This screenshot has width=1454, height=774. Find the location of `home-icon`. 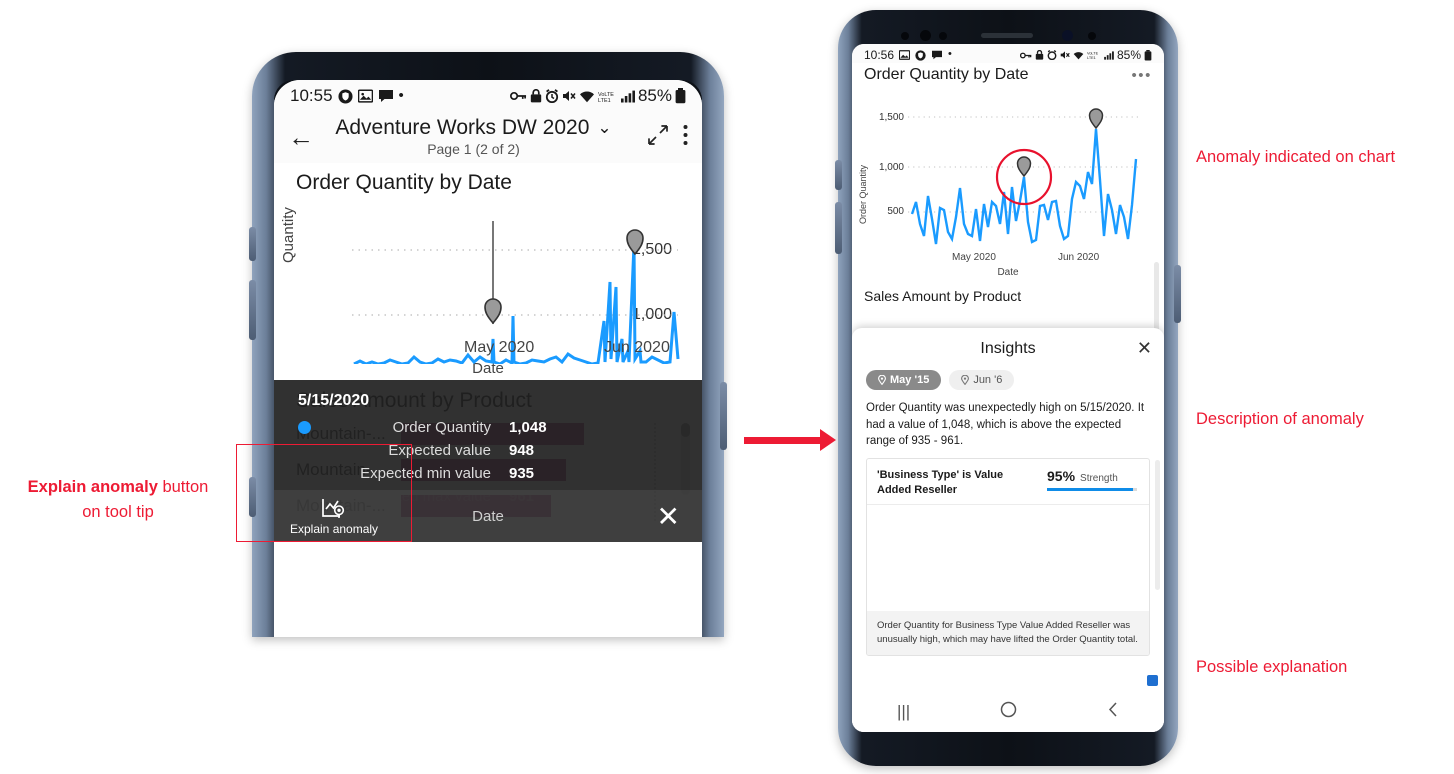

home-icon is located at coordinates (1008, 712).